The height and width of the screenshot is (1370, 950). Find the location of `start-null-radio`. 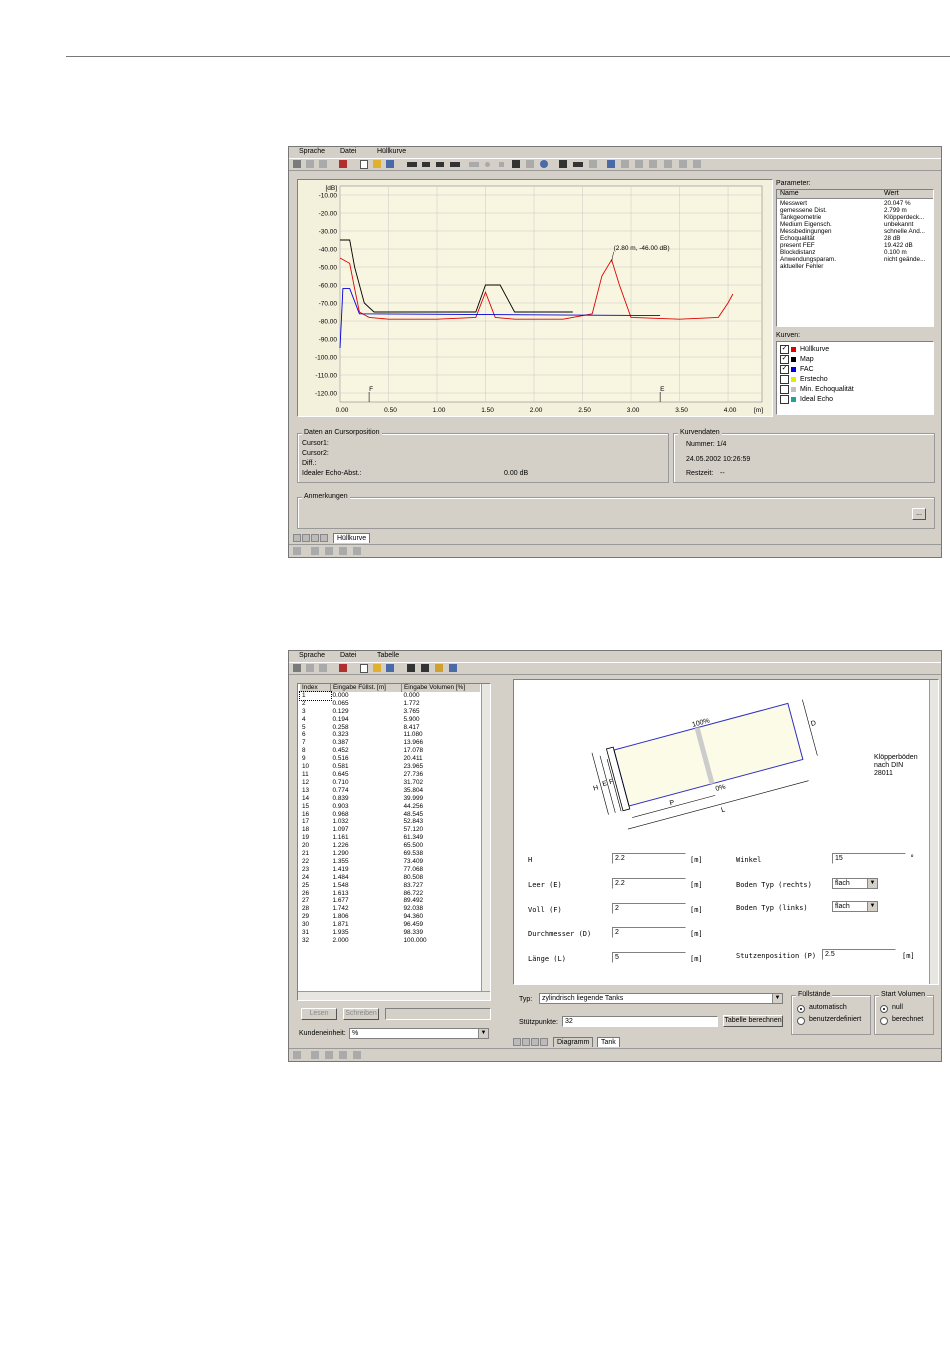

start-null-radio is located at coordinates (884, 1009).